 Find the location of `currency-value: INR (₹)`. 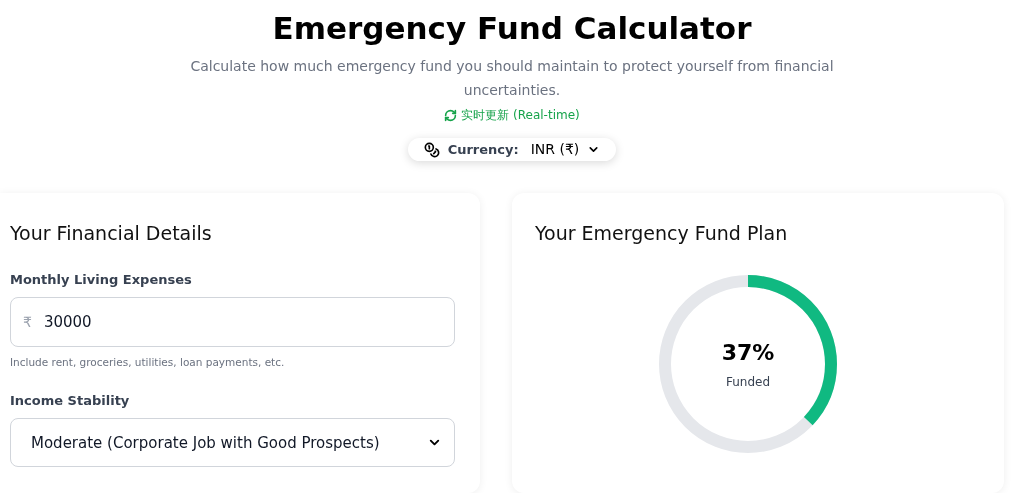

currency-value: INR (₹) is located at coordinates (555, 149).